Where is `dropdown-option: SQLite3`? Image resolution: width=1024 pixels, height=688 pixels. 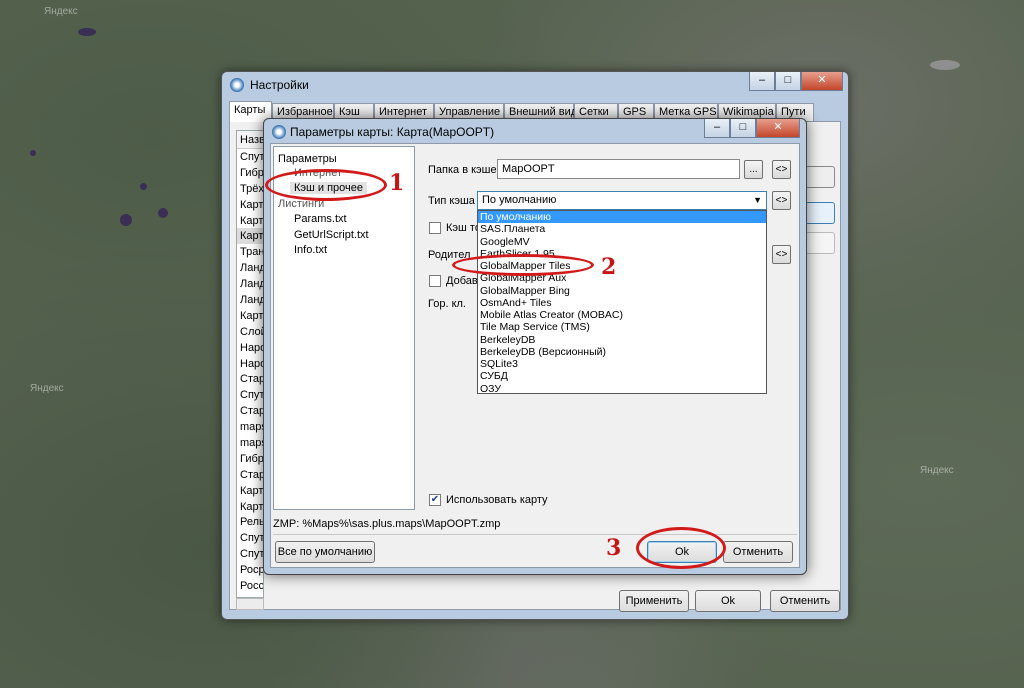 dropdown-option: SQLite3 is located at coordinates (622, 364).